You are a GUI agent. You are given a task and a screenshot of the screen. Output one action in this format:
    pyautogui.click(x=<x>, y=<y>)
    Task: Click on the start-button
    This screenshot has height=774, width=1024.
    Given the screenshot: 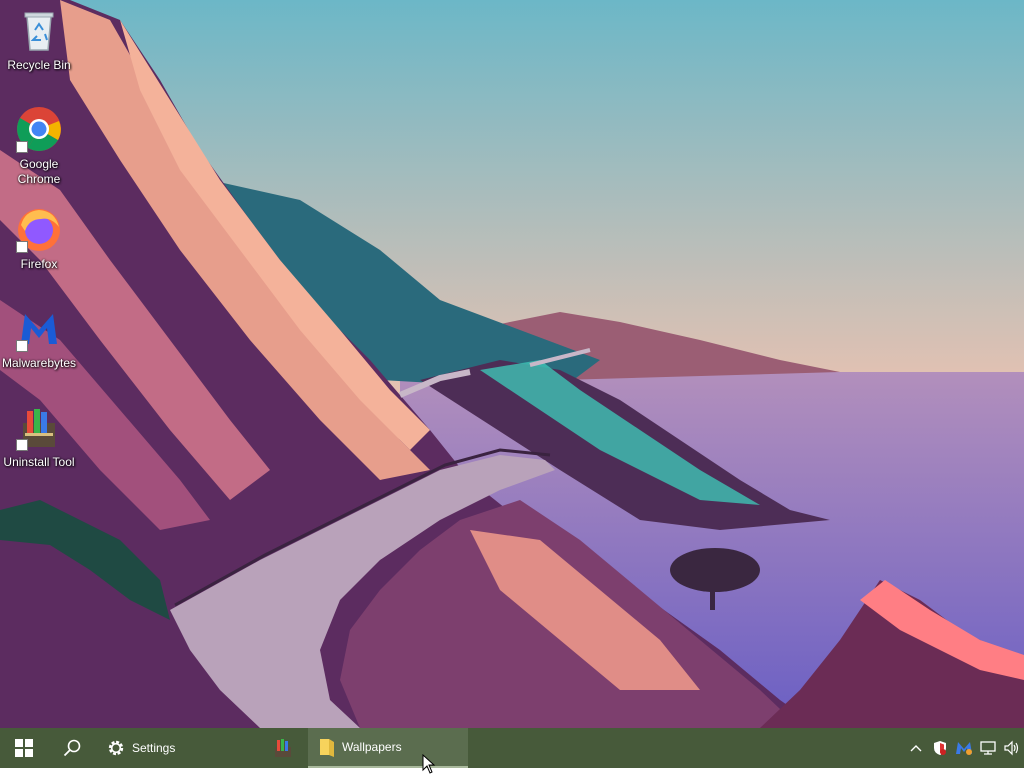 What is the action you would take?
    pyautogui.click(x=24, y=748)
    